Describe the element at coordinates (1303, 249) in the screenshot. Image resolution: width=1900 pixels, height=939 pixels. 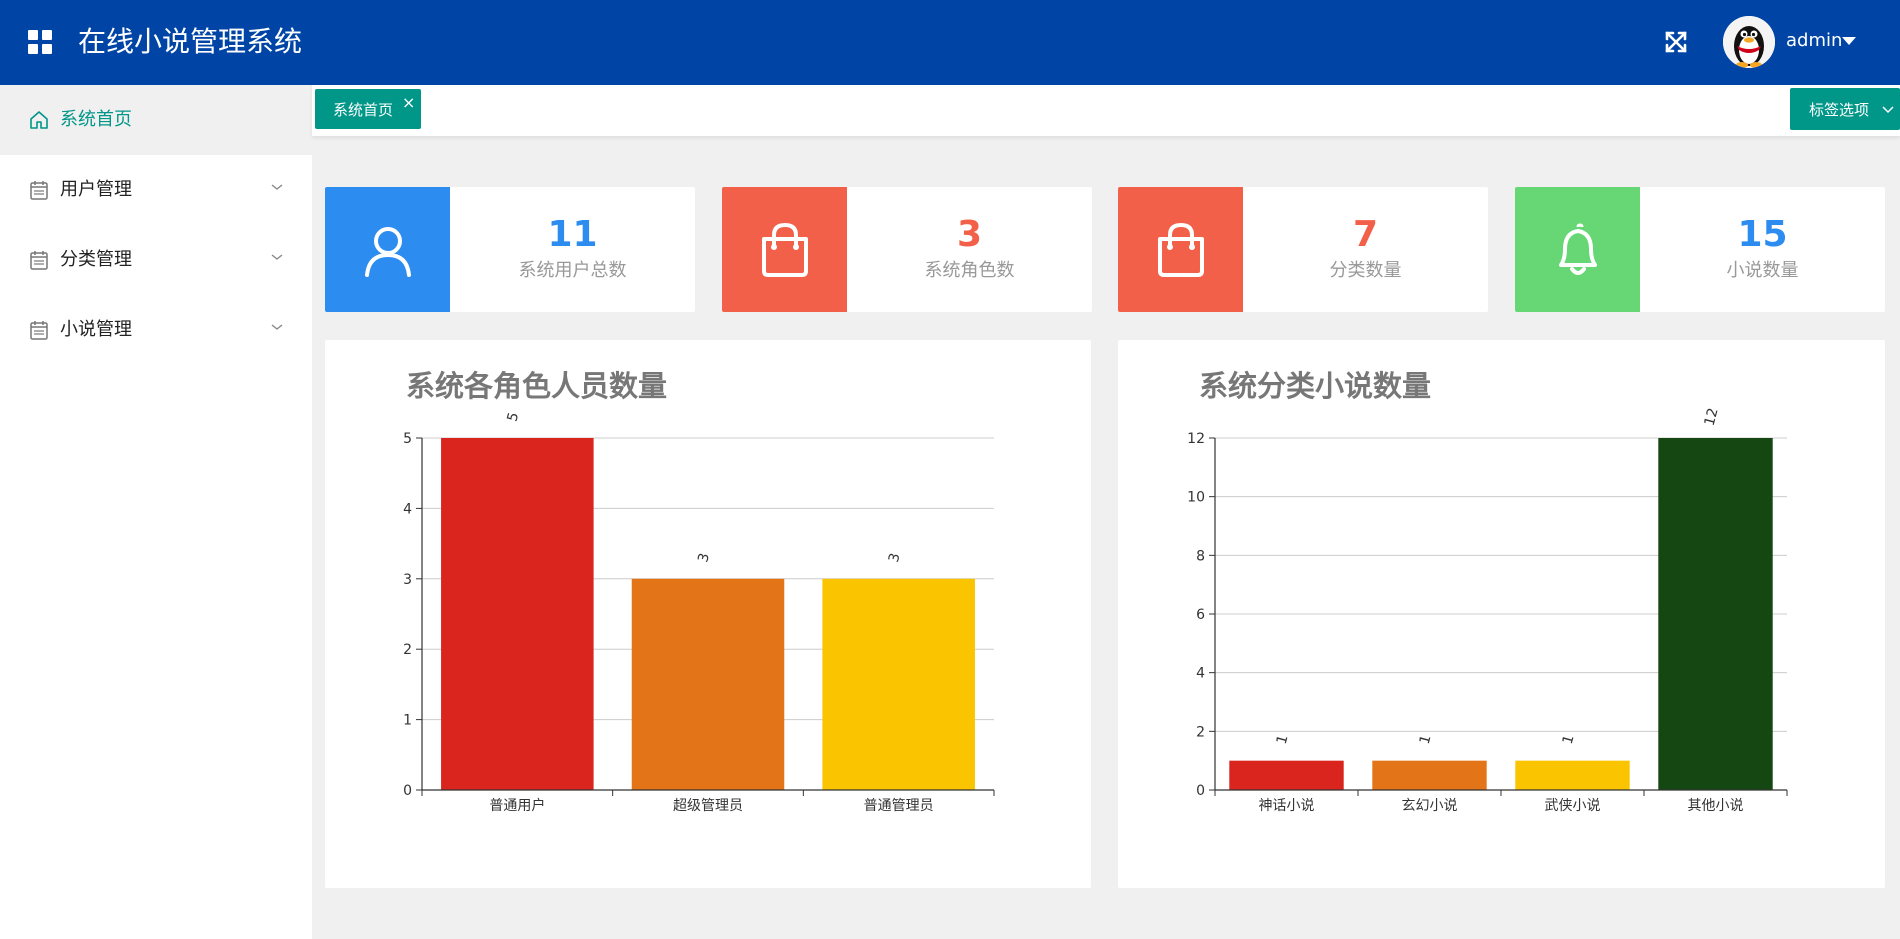
I see `stat-card-categories: 7 分类数量` at that location.